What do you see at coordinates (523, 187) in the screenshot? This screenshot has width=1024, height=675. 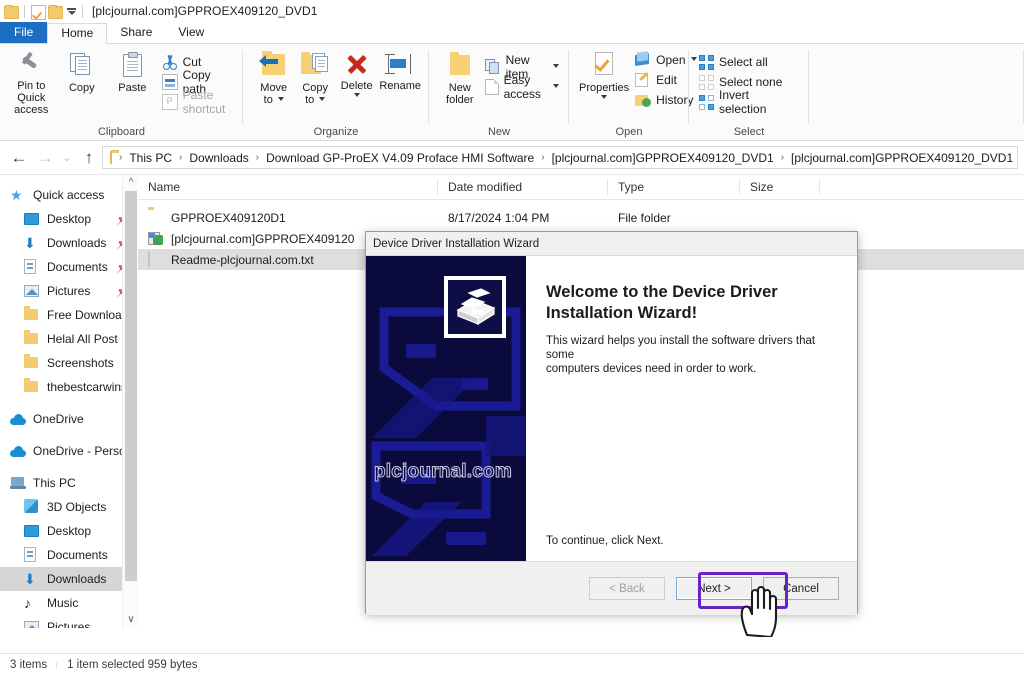 I see `column-header-date: Date modified` at bounding box center [523, 187].